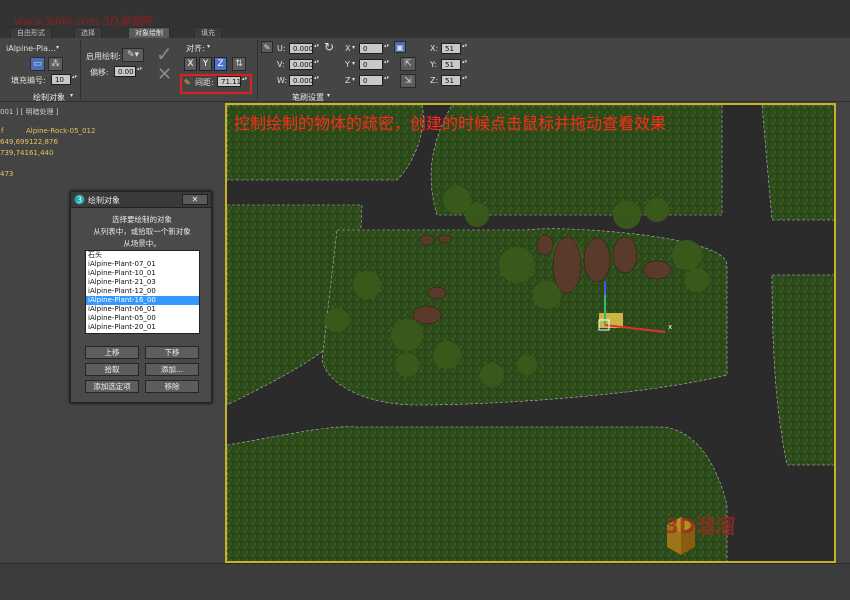 This screenshot has height=600, width=850. I want to click on stats-line-3: 473, so click(7, 174).